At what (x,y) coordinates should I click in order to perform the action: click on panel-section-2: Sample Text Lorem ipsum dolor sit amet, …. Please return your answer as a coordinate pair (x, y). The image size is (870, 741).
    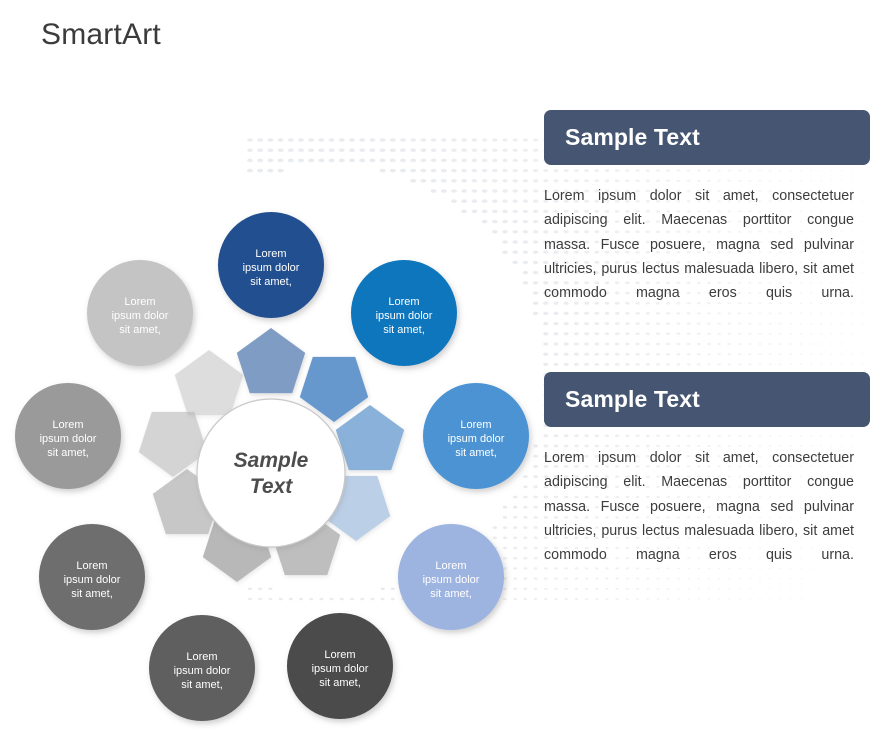
    Looking at the image, I should click on (707, 482).